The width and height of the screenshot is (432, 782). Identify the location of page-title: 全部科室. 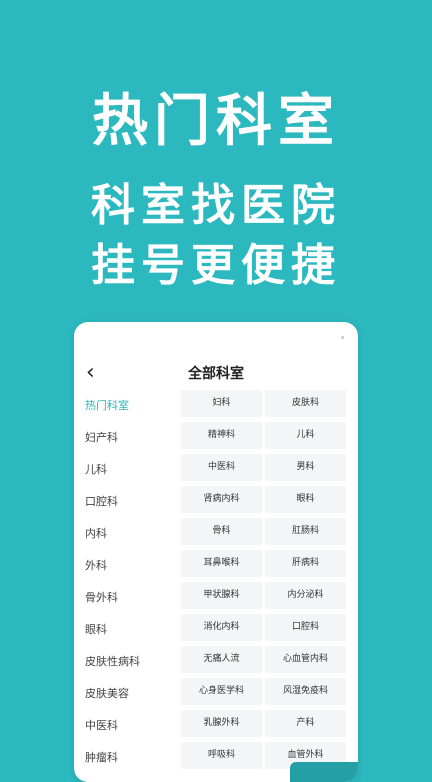
(216, 374).